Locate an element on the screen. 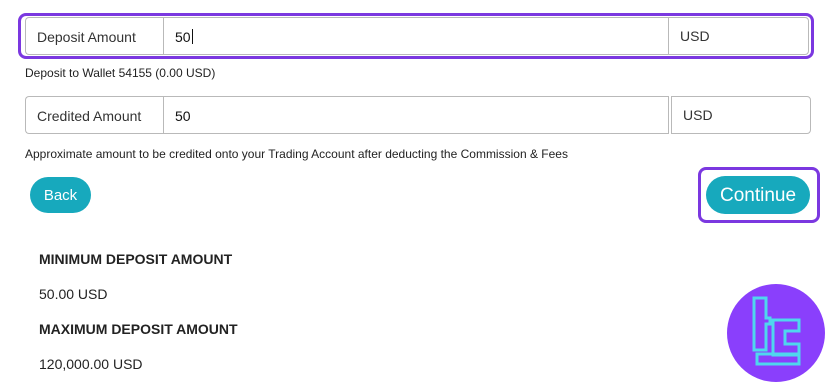  back-button: Back is located at coordinates (60, 195).